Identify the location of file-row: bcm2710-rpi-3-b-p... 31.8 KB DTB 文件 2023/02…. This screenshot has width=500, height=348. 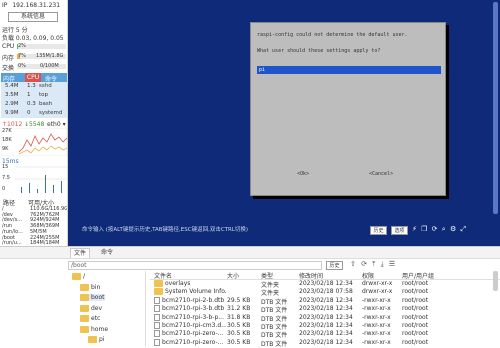
(325, 318).